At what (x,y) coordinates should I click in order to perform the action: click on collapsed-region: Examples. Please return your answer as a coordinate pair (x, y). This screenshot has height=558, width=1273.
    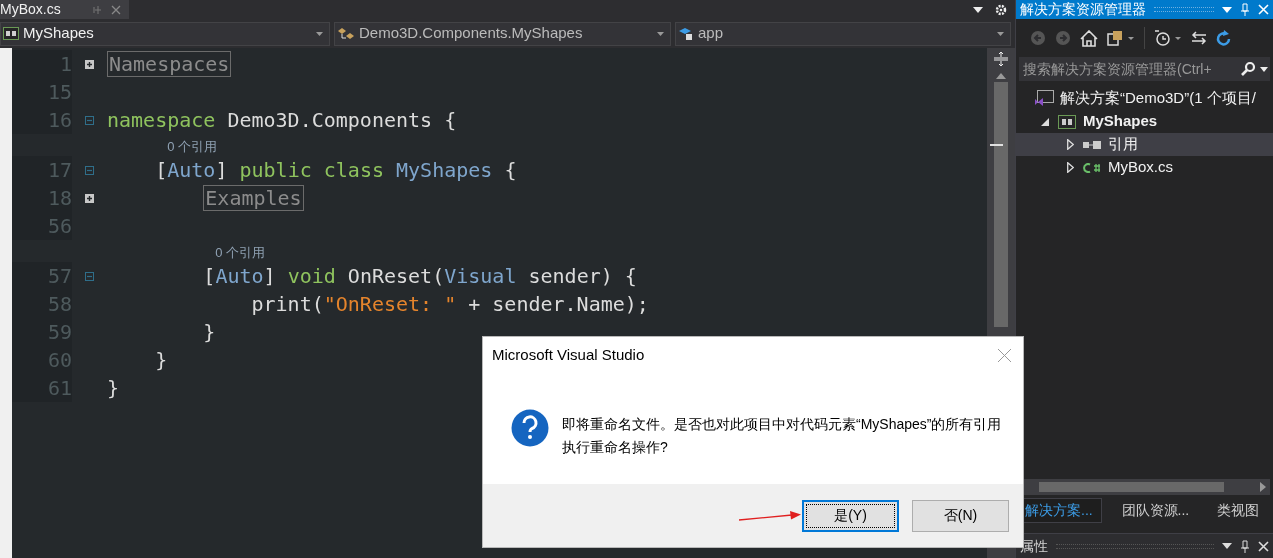
    Looking at the image, I should click on (253, 198).